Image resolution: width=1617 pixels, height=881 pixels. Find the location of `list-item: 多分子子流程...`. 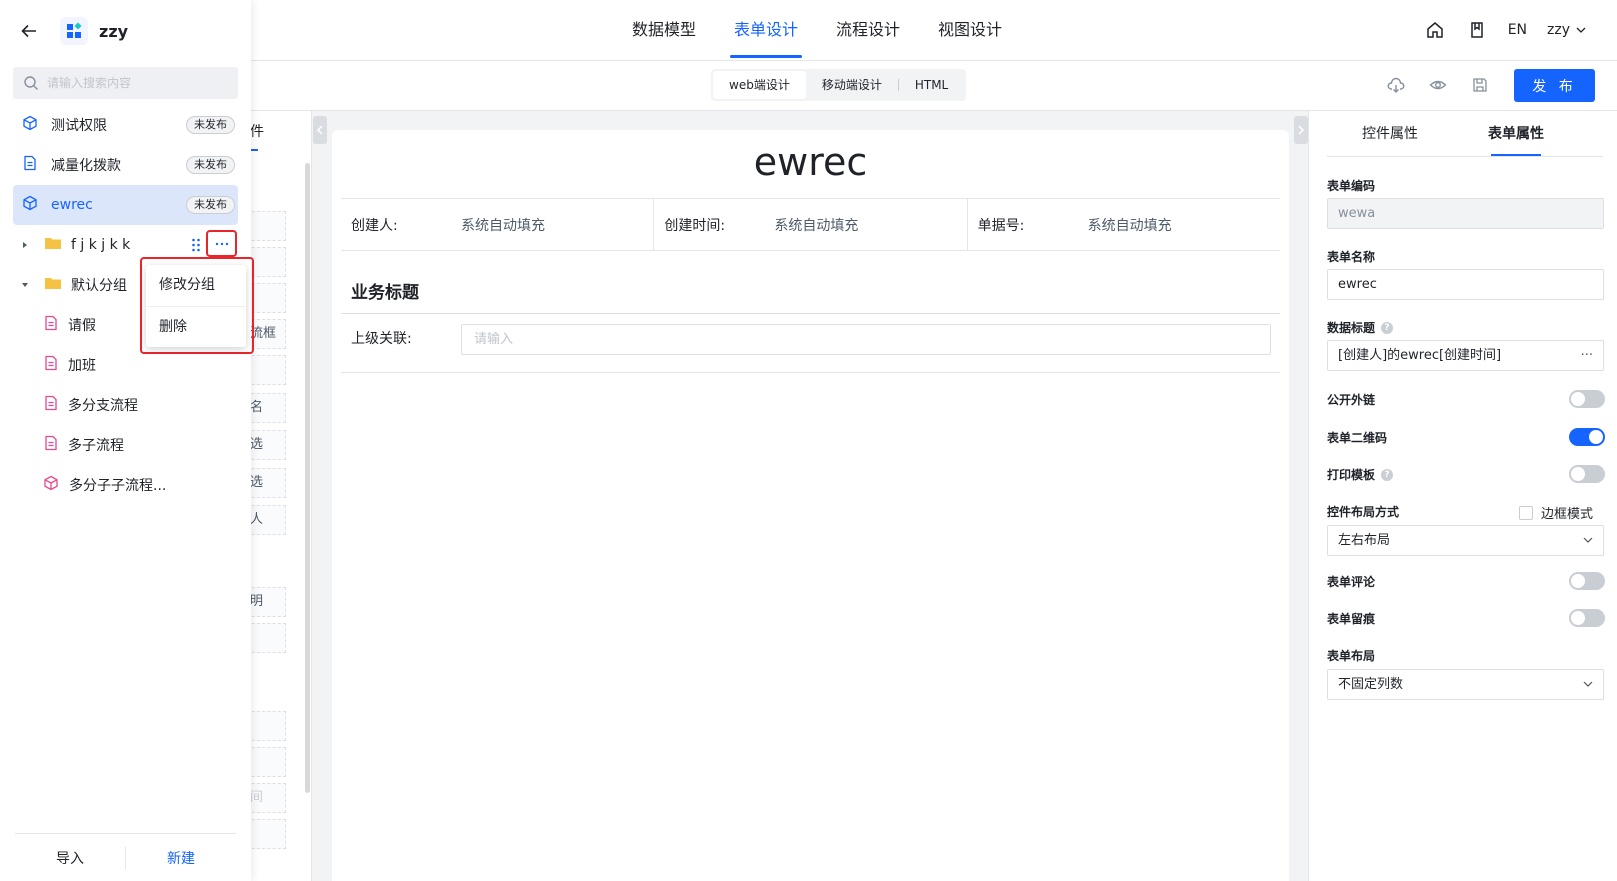

list-item: 多分子子流程... is located at coordinates (125, 485).